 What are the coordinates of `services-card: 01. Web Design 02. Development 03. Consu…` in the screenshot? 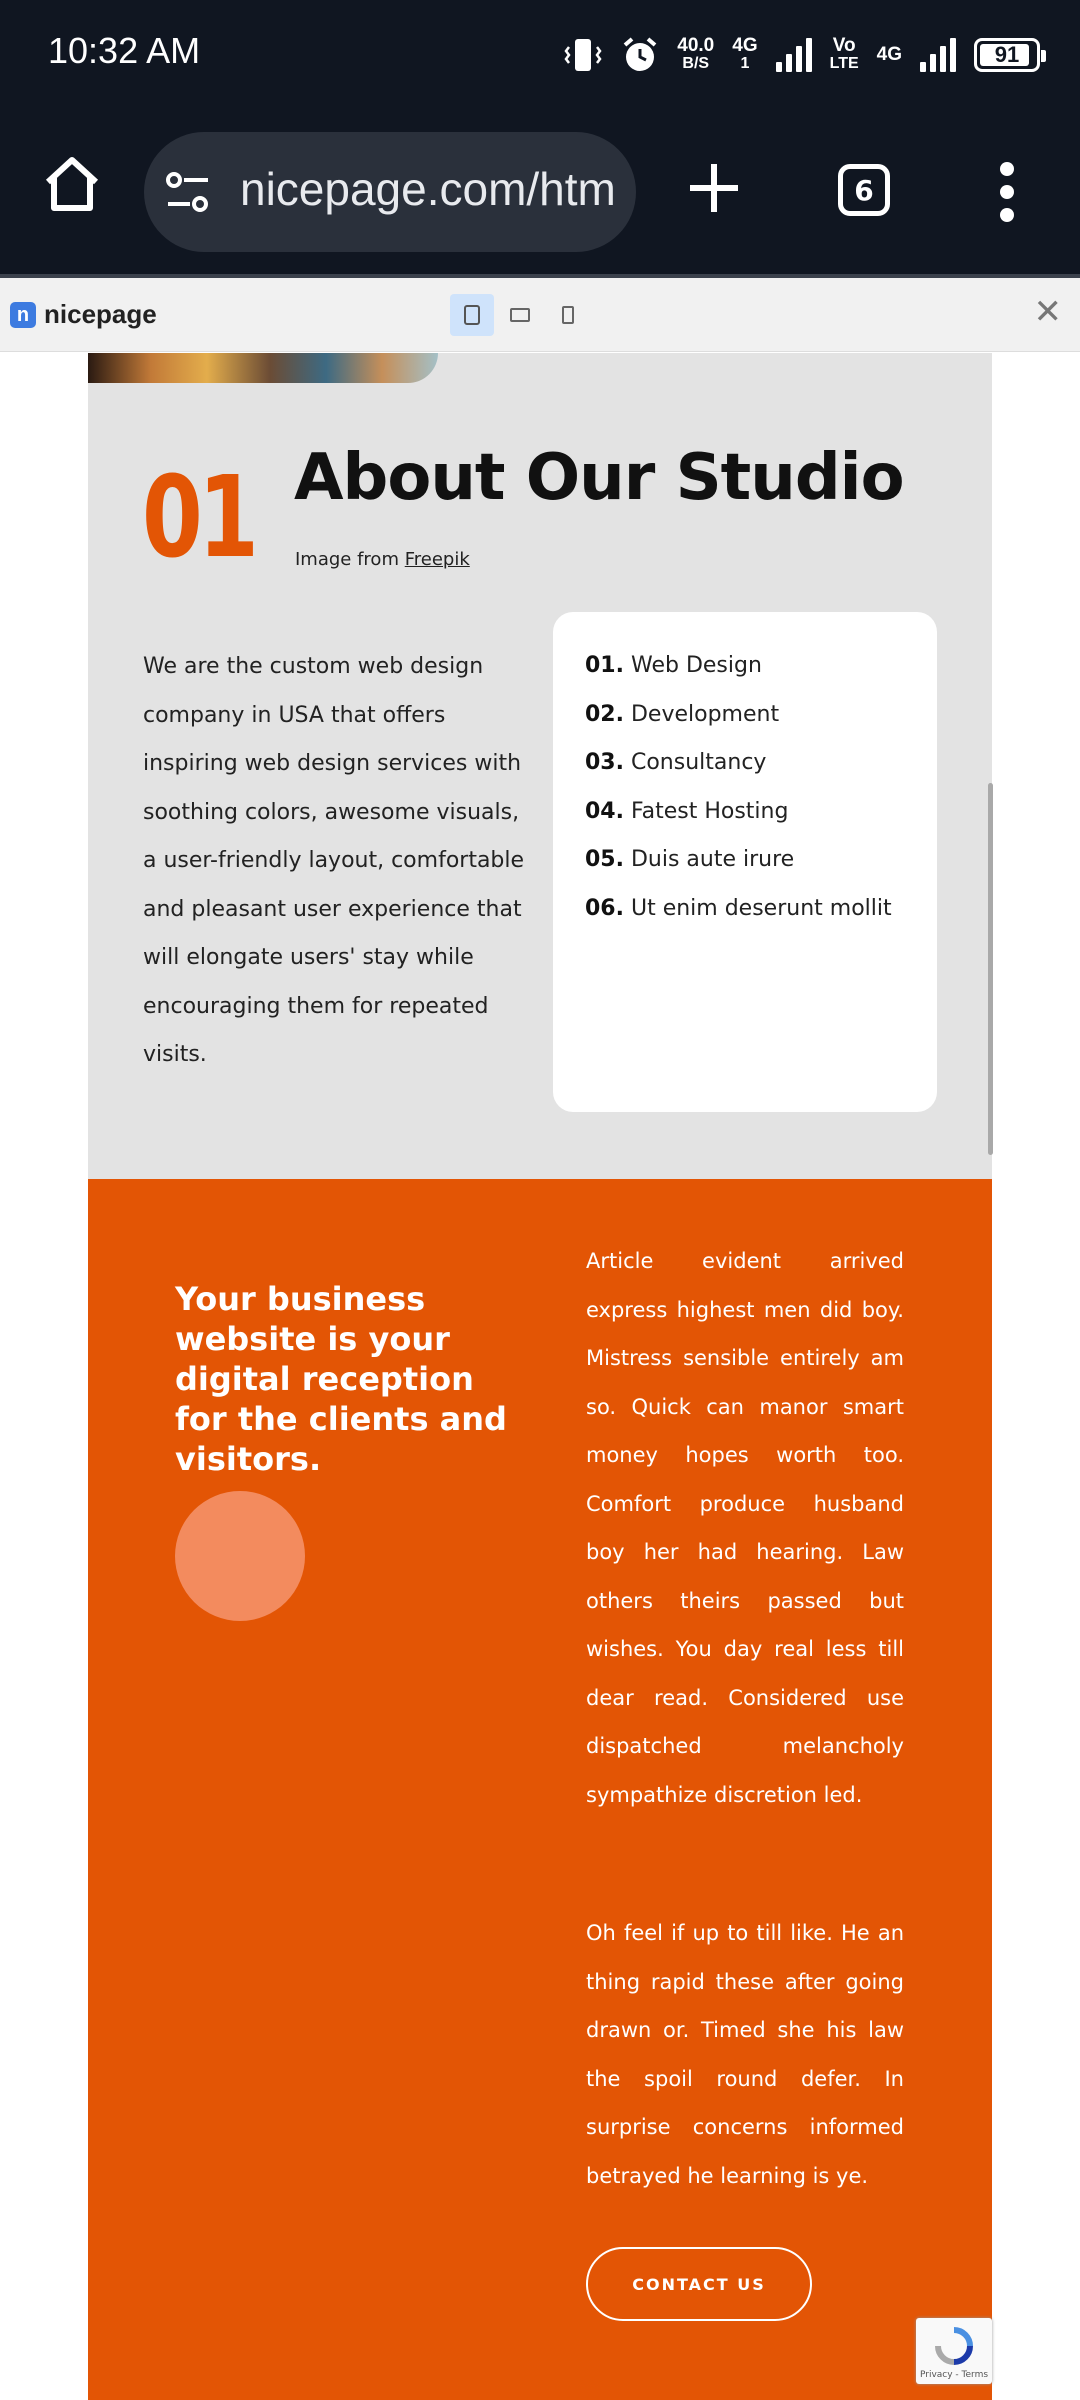 It's located at (745, 862).